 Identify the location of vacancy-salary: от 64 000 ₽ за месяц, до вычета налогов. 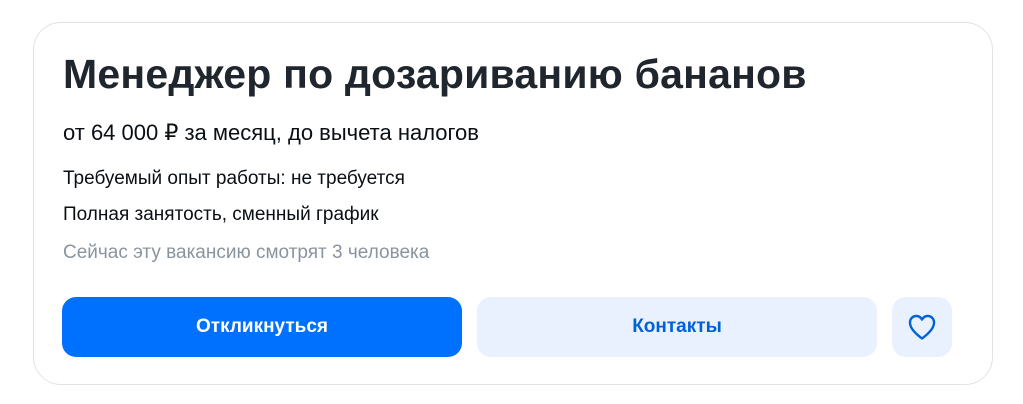
(271, 132).